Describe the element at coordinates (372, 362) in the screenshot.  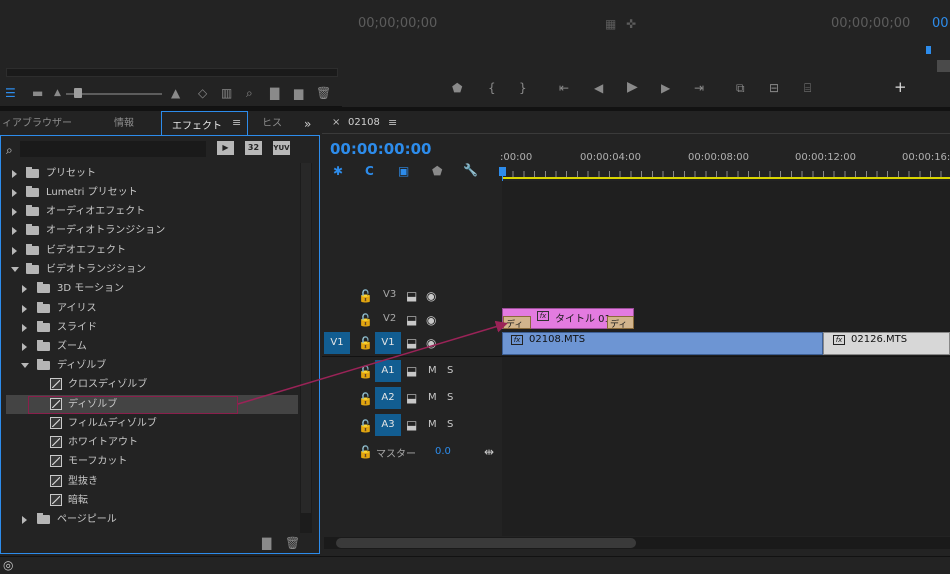
I see `drag-arrow` at that location.